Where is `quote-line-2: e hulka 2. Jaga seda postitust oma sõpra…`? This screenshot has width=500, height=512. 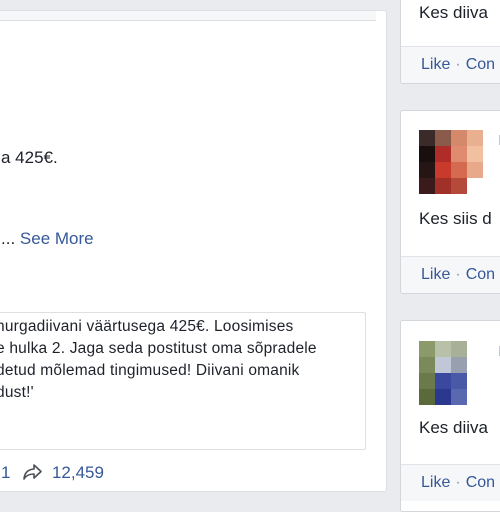
quote-line-2: e hulka 2. Jaga seda postitust oma sõpra… is located at coordinates (158, 348).